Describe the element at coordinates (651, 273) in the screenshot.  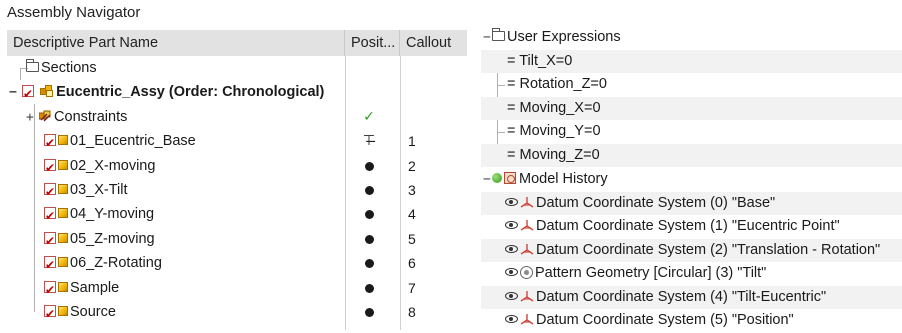
I see `history-label: Pattern Geometry [Circular] (3) "Tilt"` at that location.